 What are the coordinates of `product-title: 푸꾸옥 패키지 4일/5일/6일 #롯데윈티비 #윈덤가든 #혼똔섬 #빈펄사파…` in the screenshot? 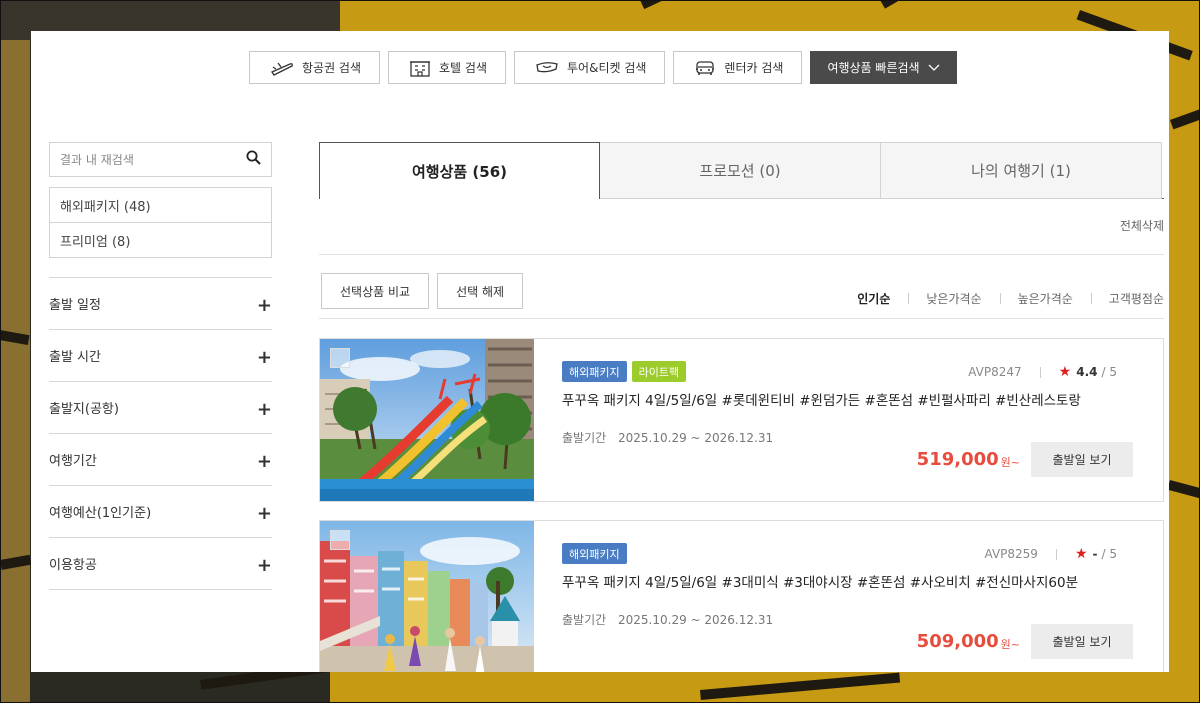 It's located at (847, 399).